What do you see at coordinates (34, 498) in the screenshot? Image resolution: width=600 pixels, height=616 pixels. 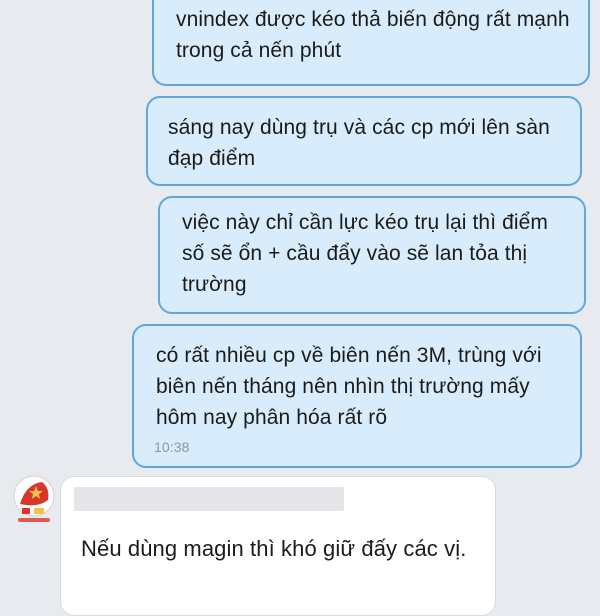 I see `avatar-graphic` at bounding box center [34, 498].